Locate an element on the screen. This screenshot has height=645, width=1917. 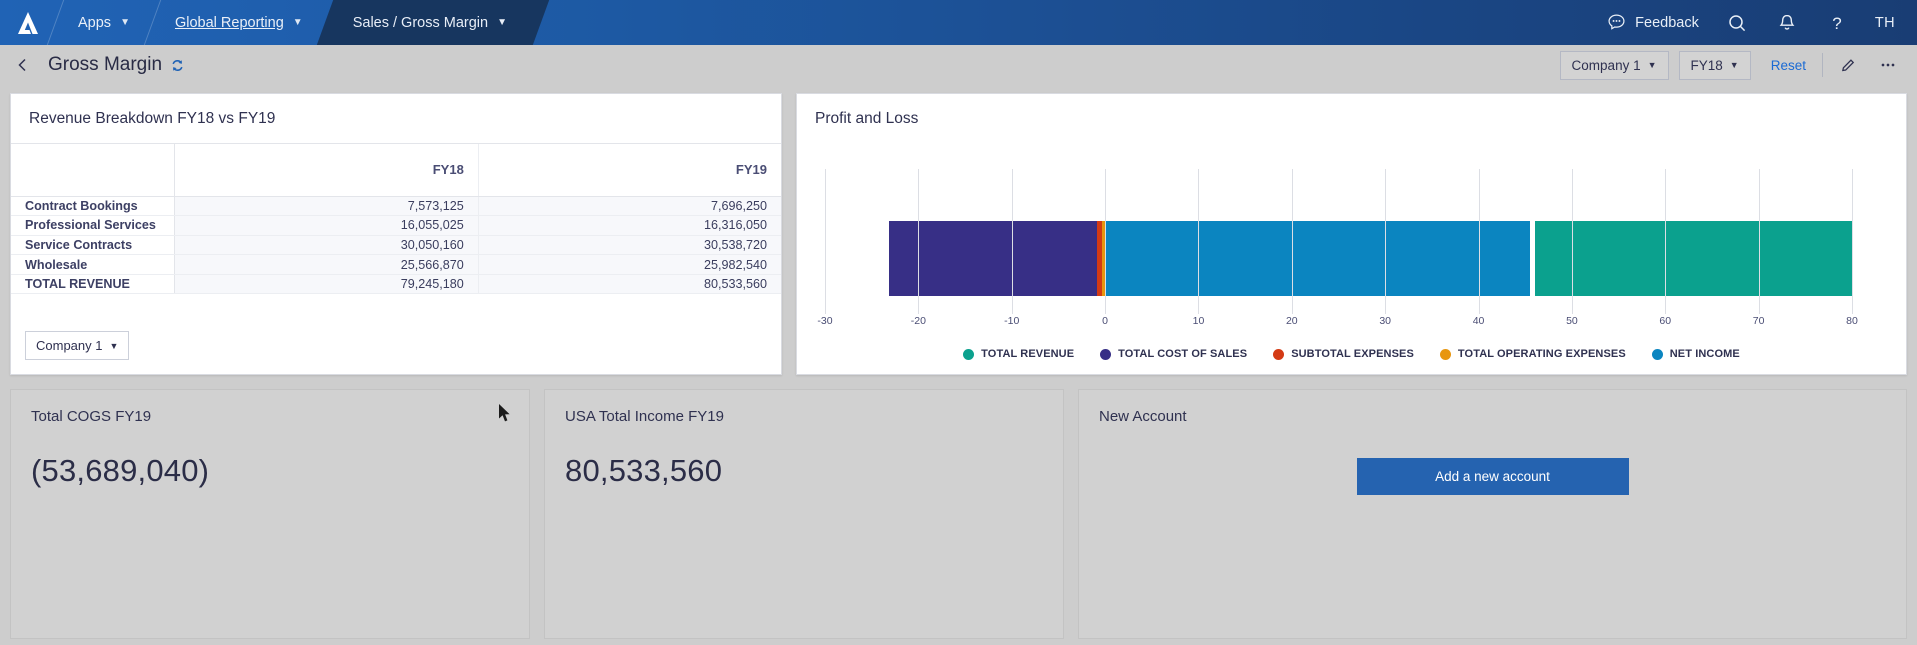
table-header-blank is located at coordinates (93, 170).